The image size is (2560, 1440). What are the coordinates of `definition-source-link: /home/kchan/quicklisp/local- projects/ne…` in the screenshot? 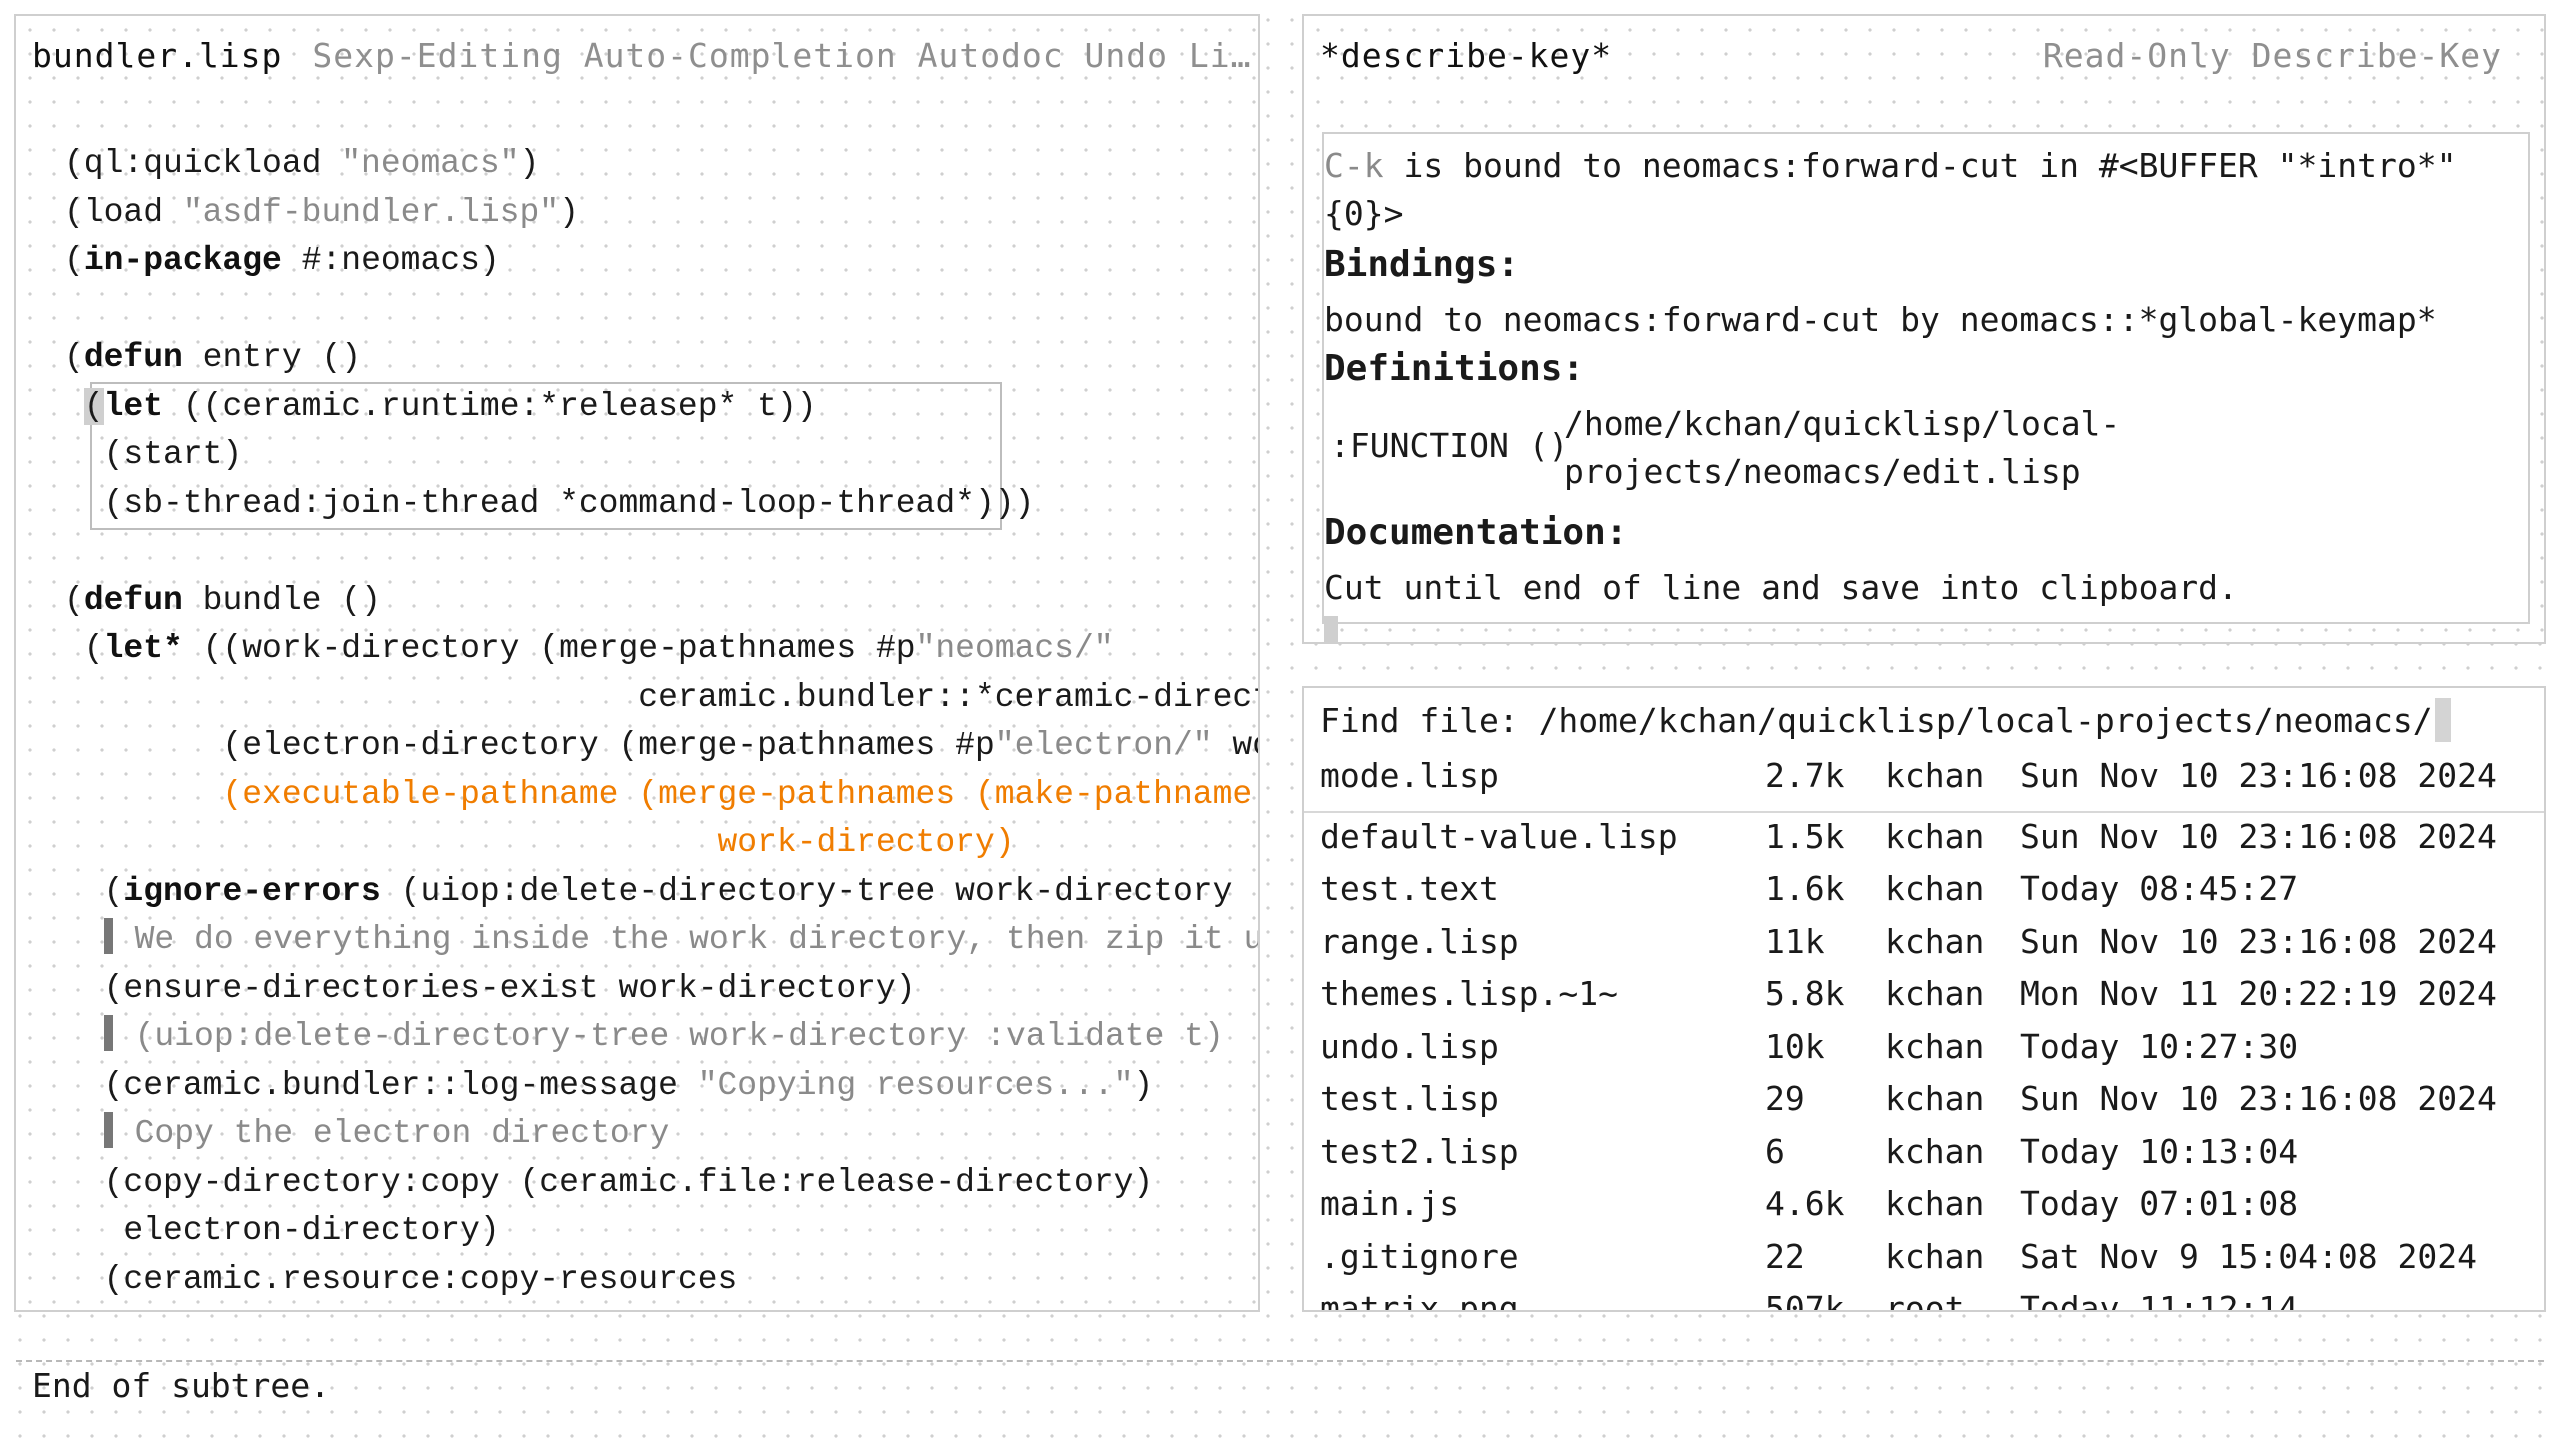 It's located at (1842, 448).